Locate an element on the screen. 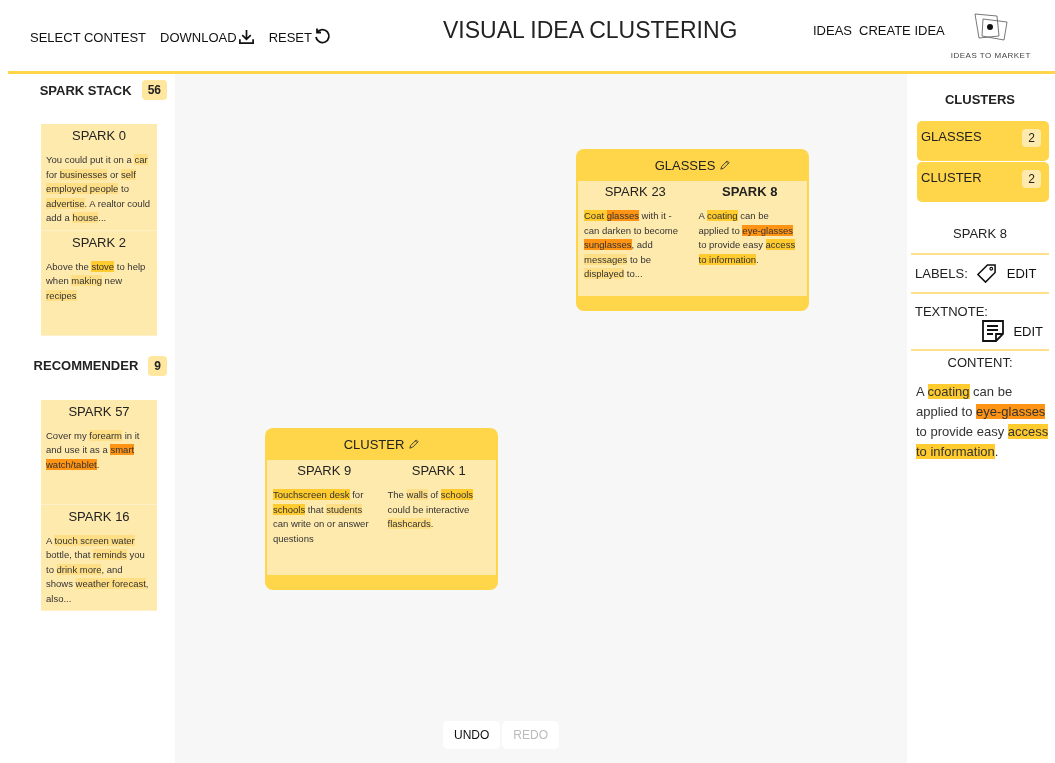 The height and width of the screenshot is (763, 1055). cluster-list-item: GLASSES 2 is located at coordinates (983, 141).